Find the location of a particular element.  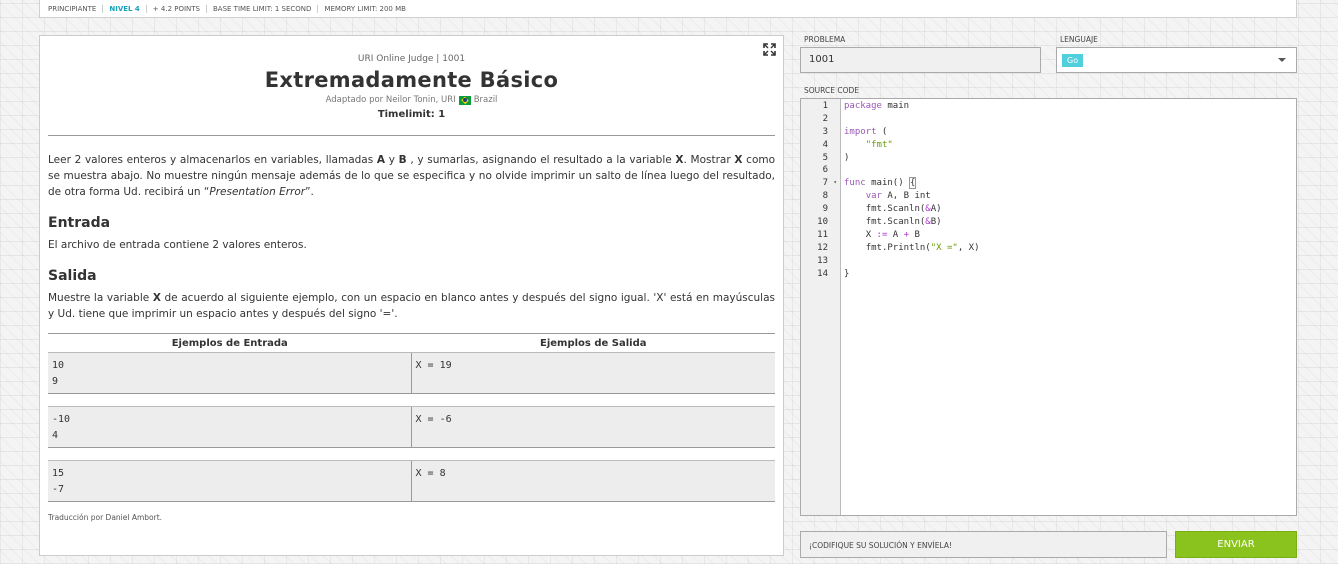

author-text: Adaptado por Neilor Tonin, URI is located at coordinates (390, 100).